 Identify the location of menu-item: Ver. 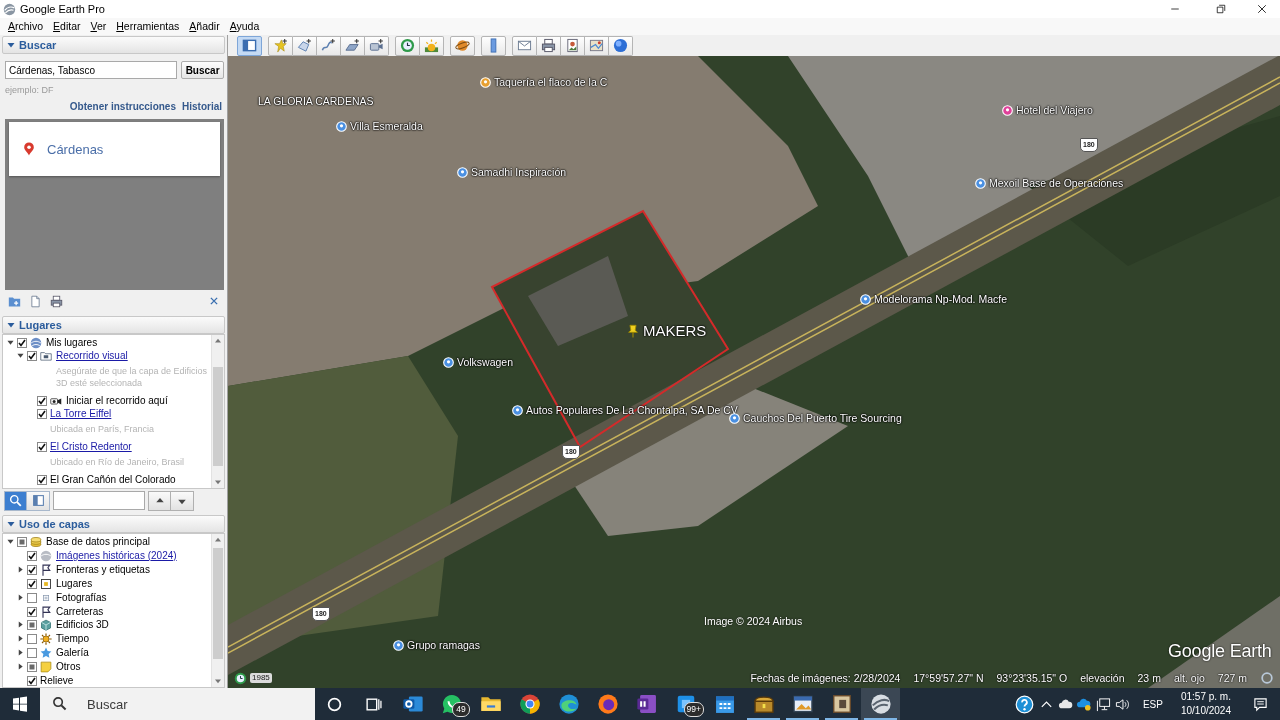
(98, 26).